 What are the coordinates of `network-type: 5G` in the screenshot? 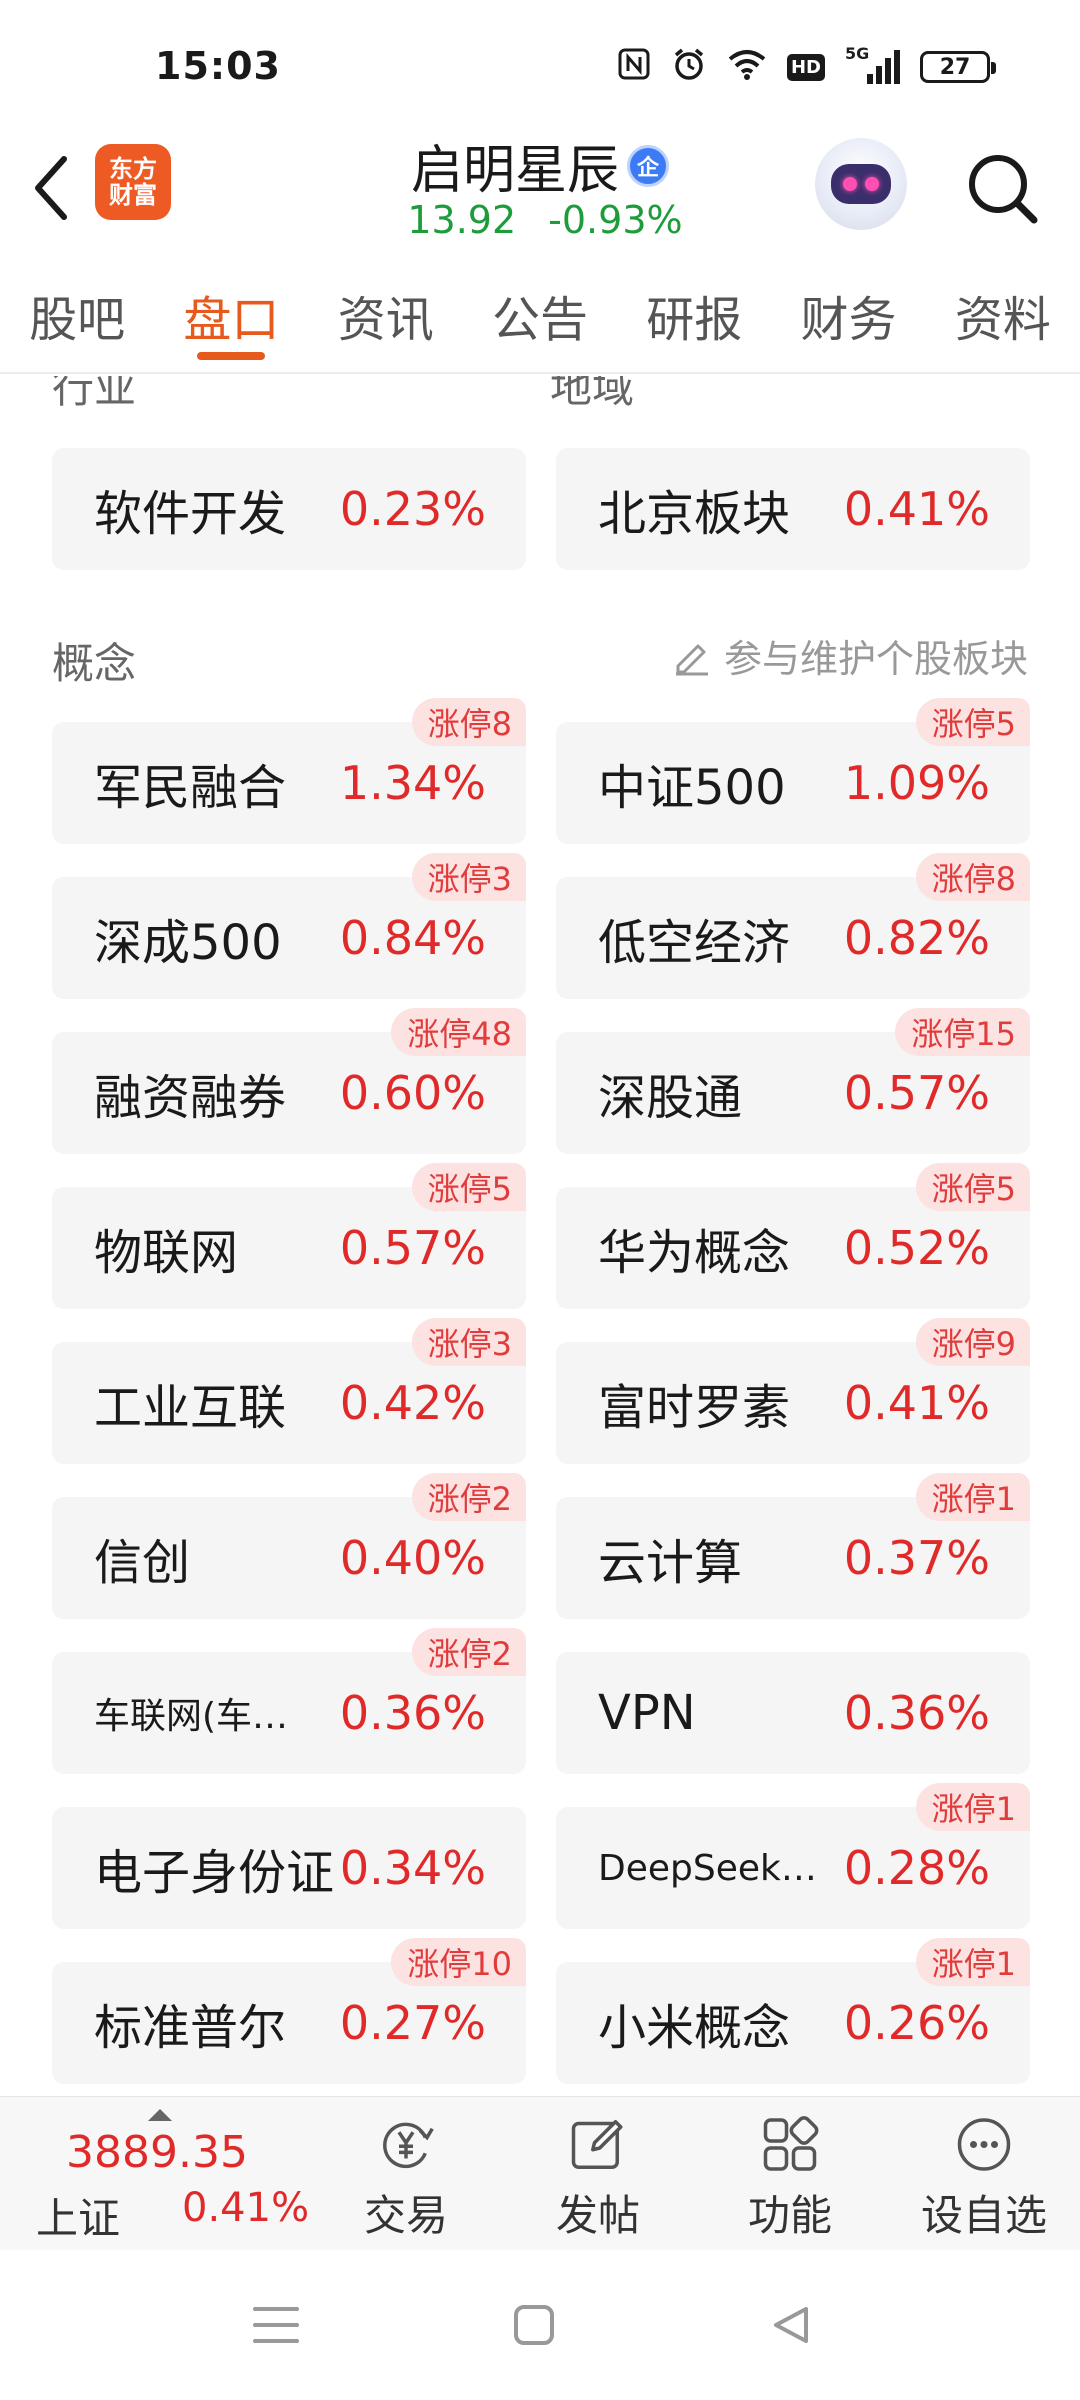 It's located at (857, 53).